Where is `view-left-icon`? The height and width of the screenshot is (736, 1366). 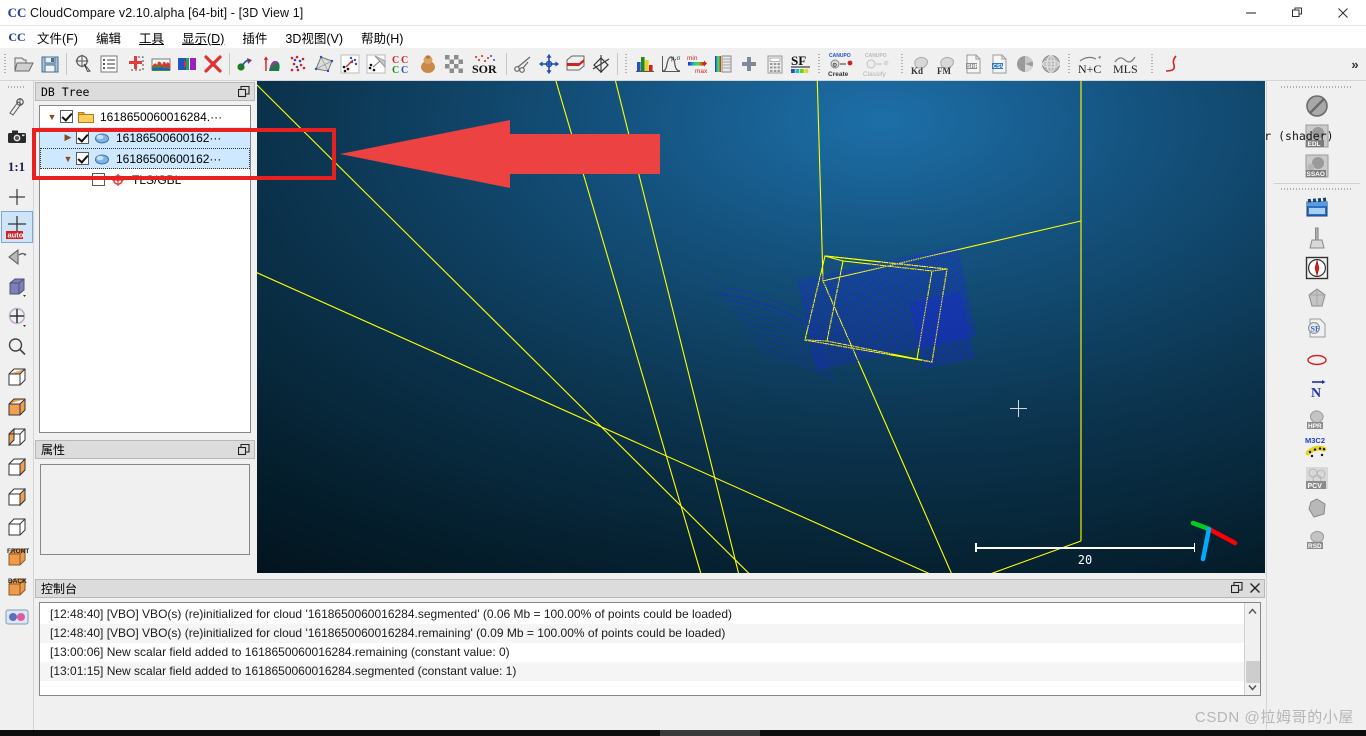 view-left-icon is located at coordinates (17, 437).